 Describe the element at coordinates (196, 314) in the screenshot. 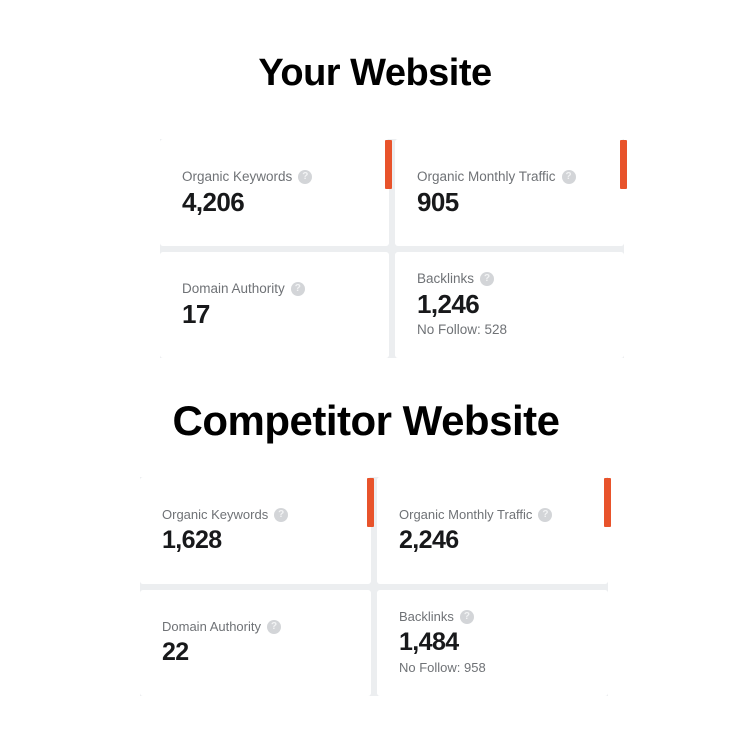

I see `metric-value: 17` at that location.